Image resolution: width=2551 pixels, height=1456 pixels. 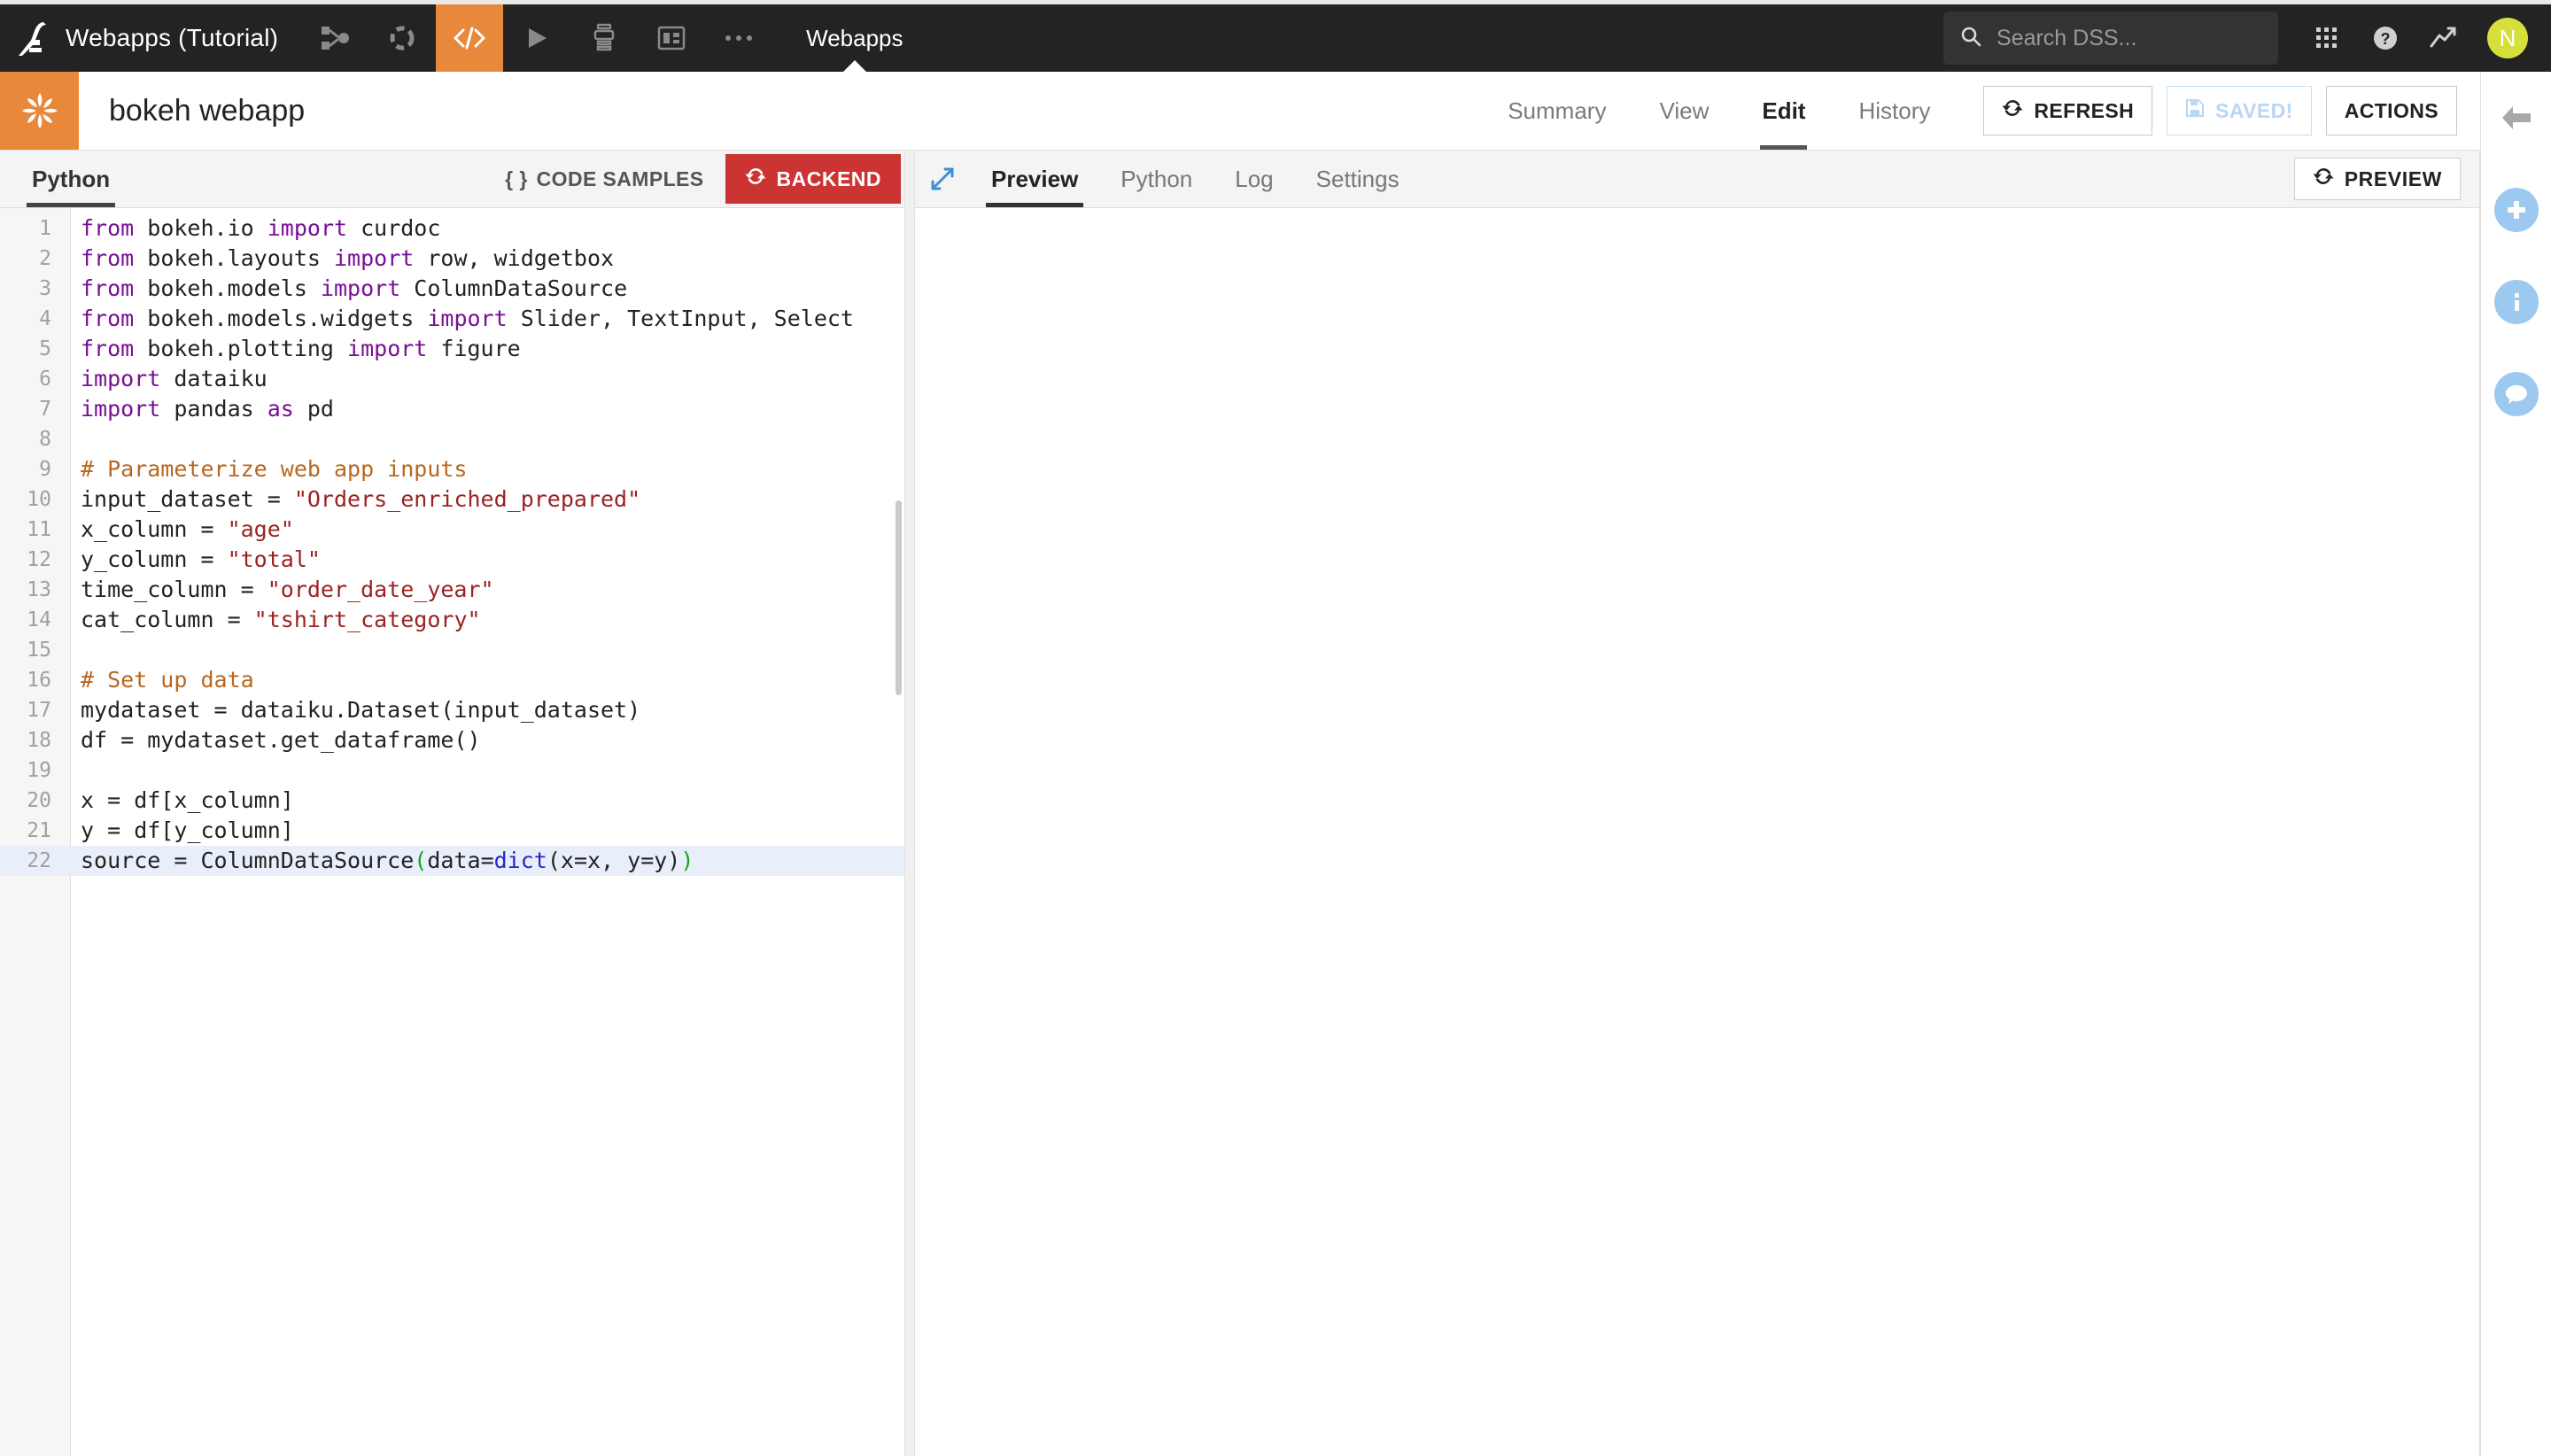 I want to click on lab-icon, so click(x=402, y=38).